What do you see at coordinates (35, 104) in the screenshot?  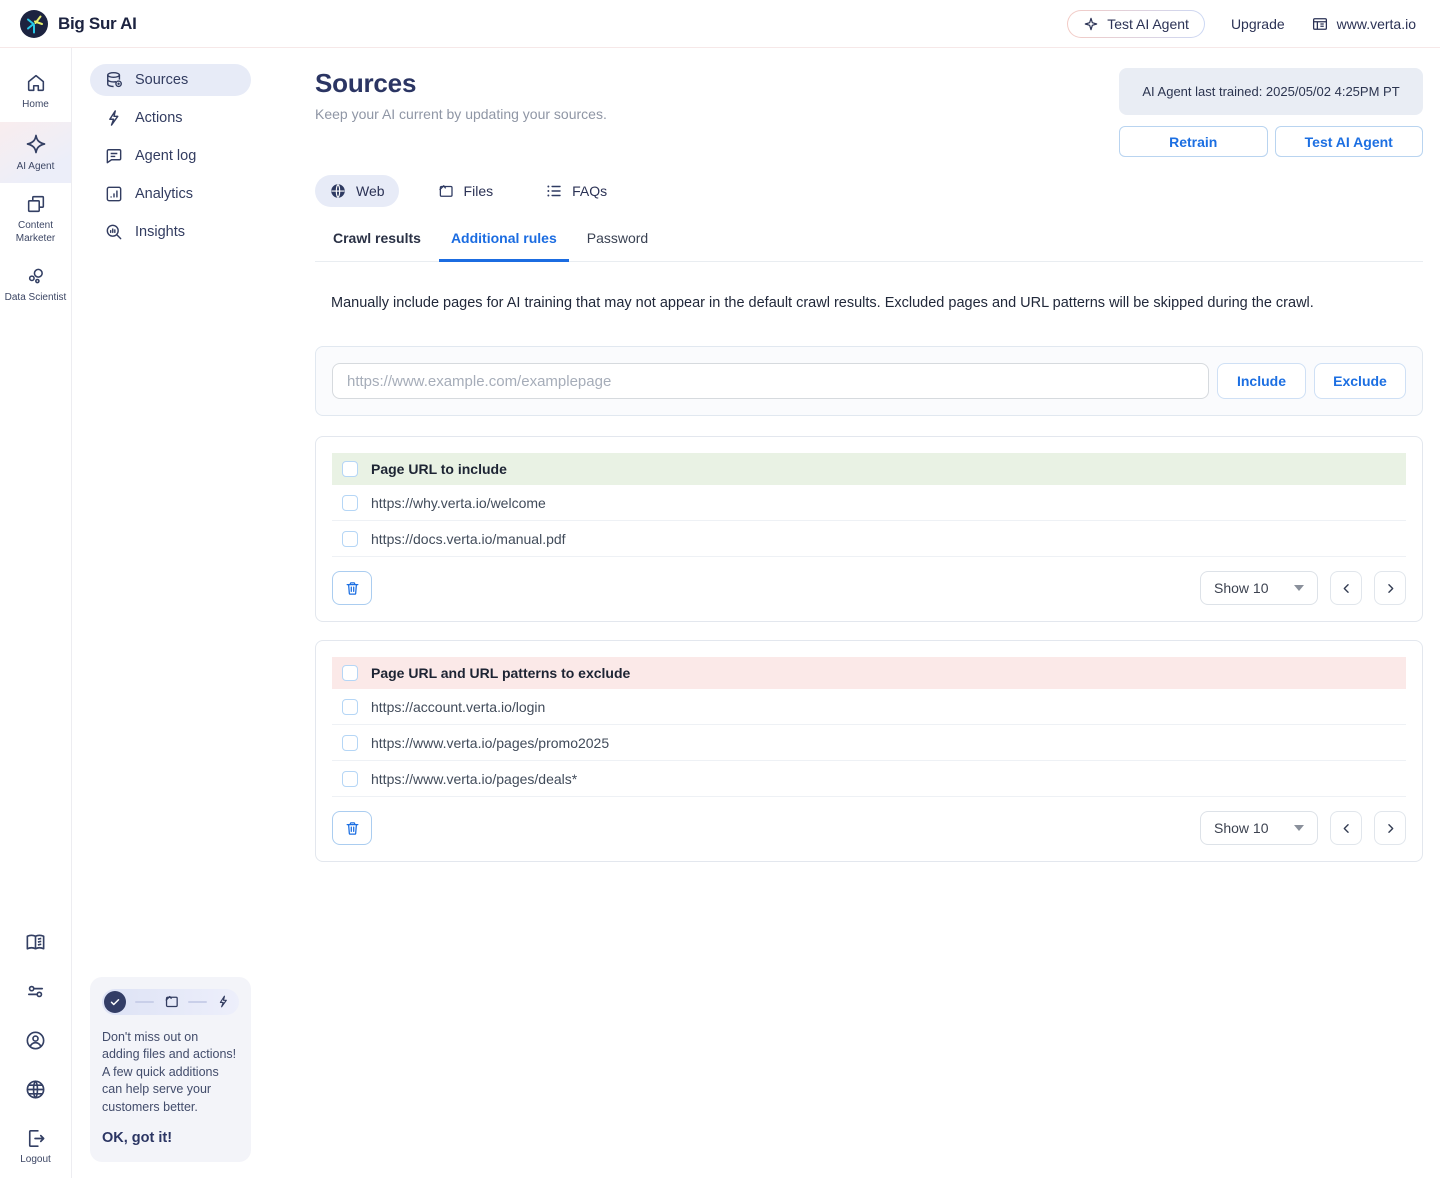 I see `rail-label: Home` at bounding box center [35, 104].